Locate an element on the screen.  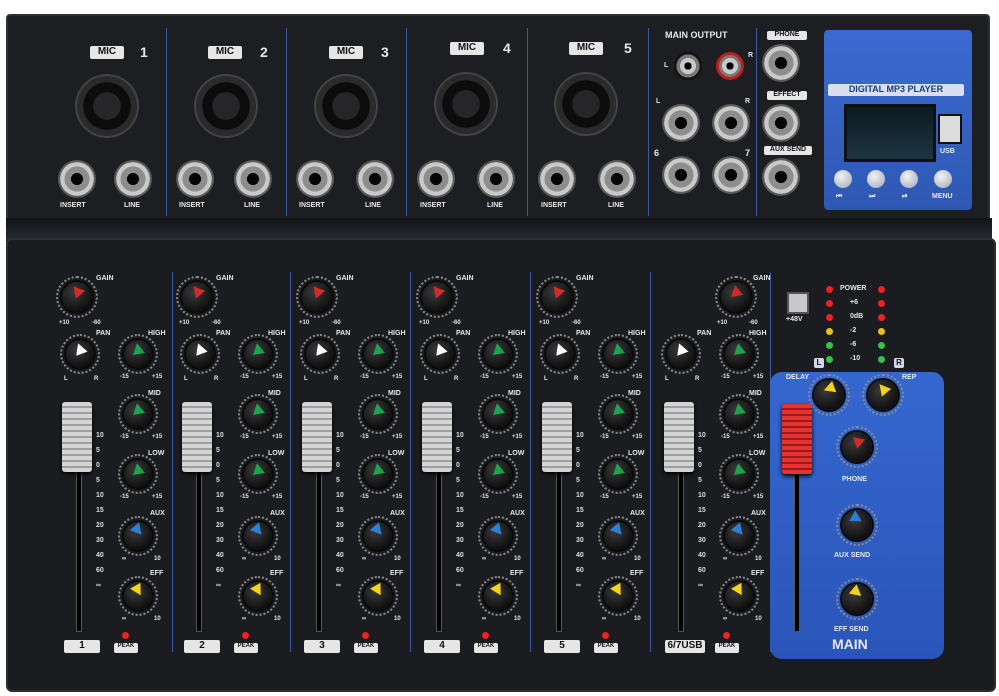
phone-jack is located at coordinates (781, 63).